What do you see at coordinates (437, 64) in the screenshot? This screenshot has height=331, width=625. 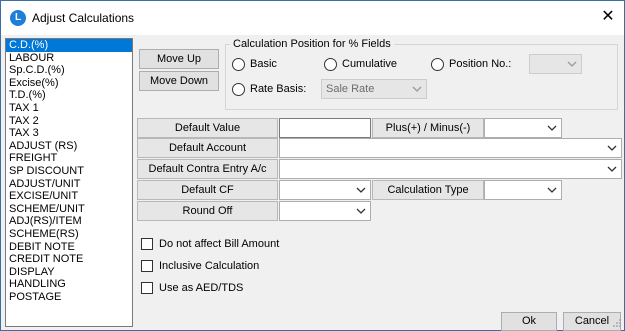 I see `position-no-radio` at bounding box center [437, 64].